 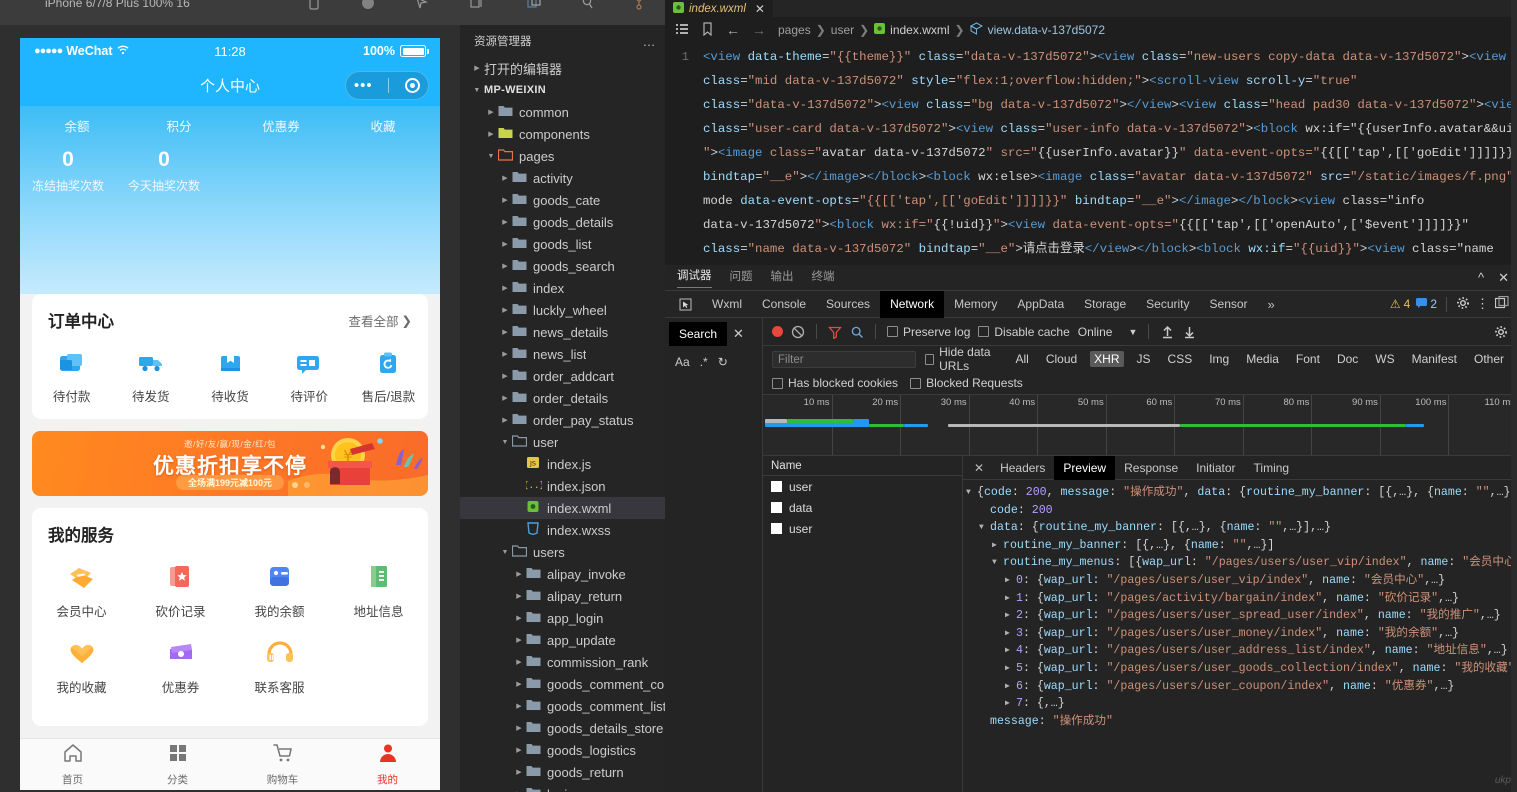 I want to click on tab-security: Security, so click(x=1167, y=304).